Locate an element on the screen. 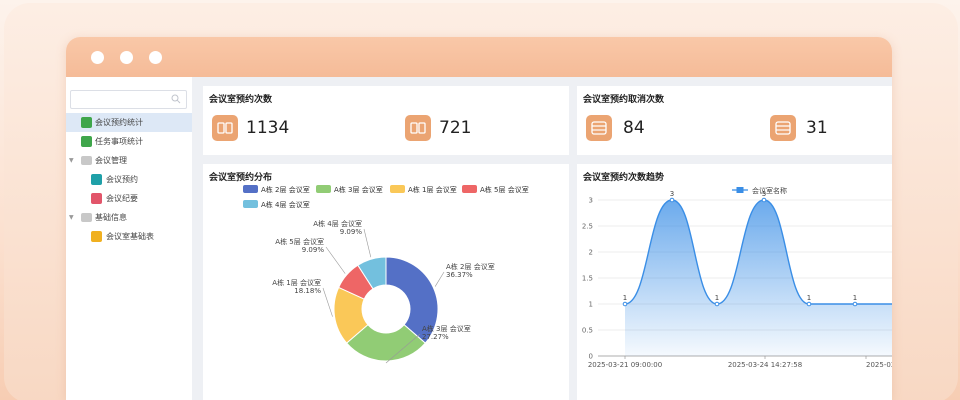  stat-value: 1134 is located at coordinates (268, 128).